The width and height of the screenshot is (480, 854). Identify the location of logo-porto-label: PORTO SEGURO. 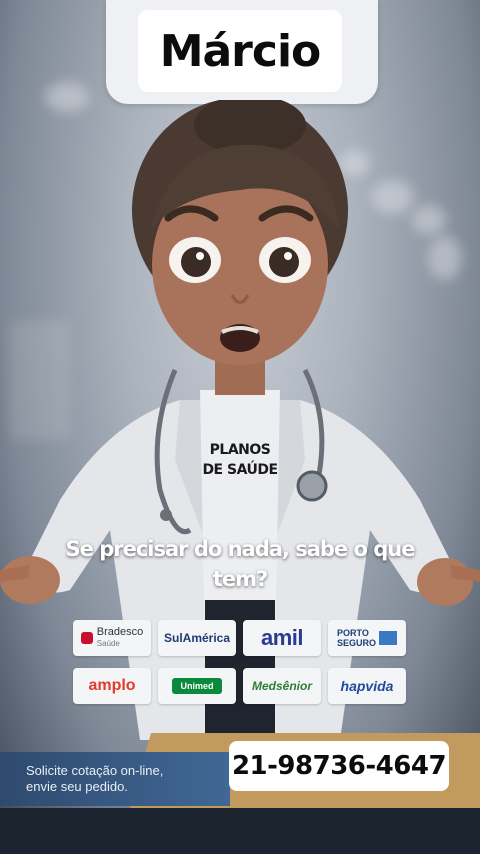
(357, 638).